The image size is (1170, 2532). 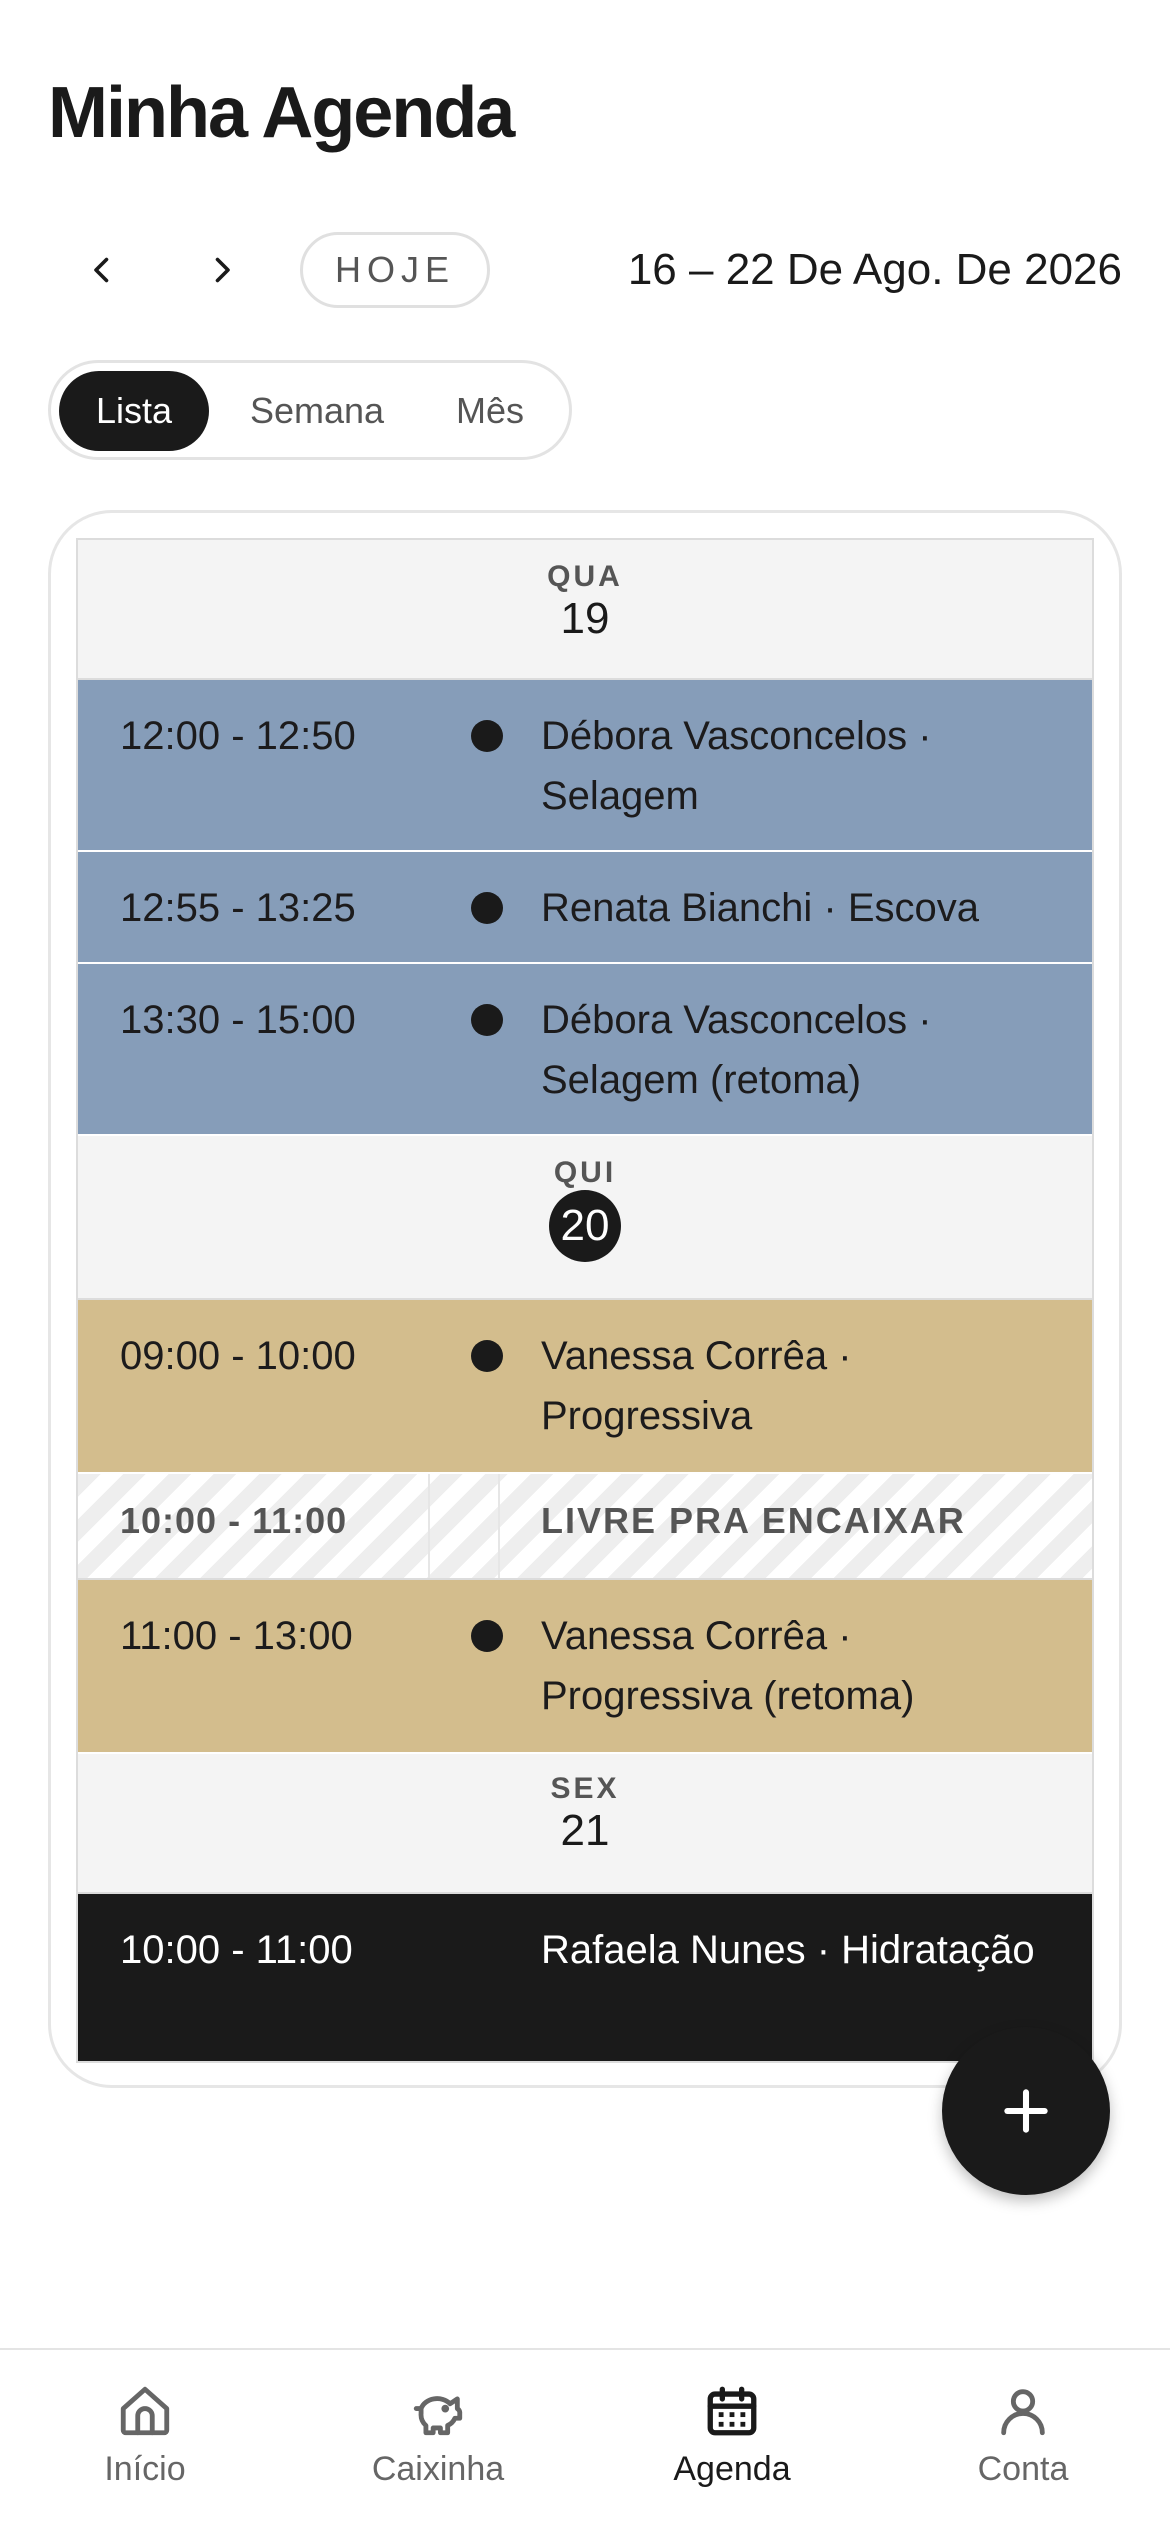 What do you see at coordinates (145, 2469) in the screenshot?
I see `nav-item-label: Início` at bounding box center [145, 2469].